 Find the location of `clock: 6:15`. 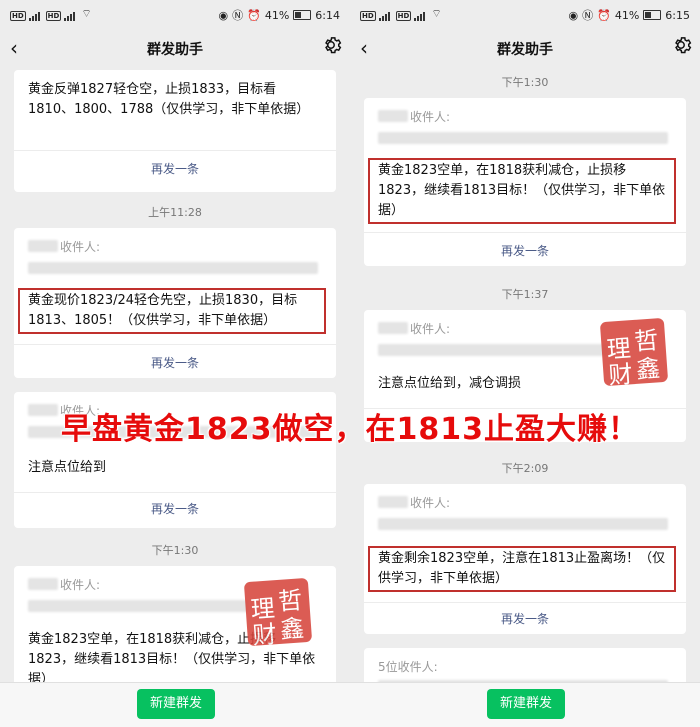

clock: 6:15 is located at coordinates (677, 15).